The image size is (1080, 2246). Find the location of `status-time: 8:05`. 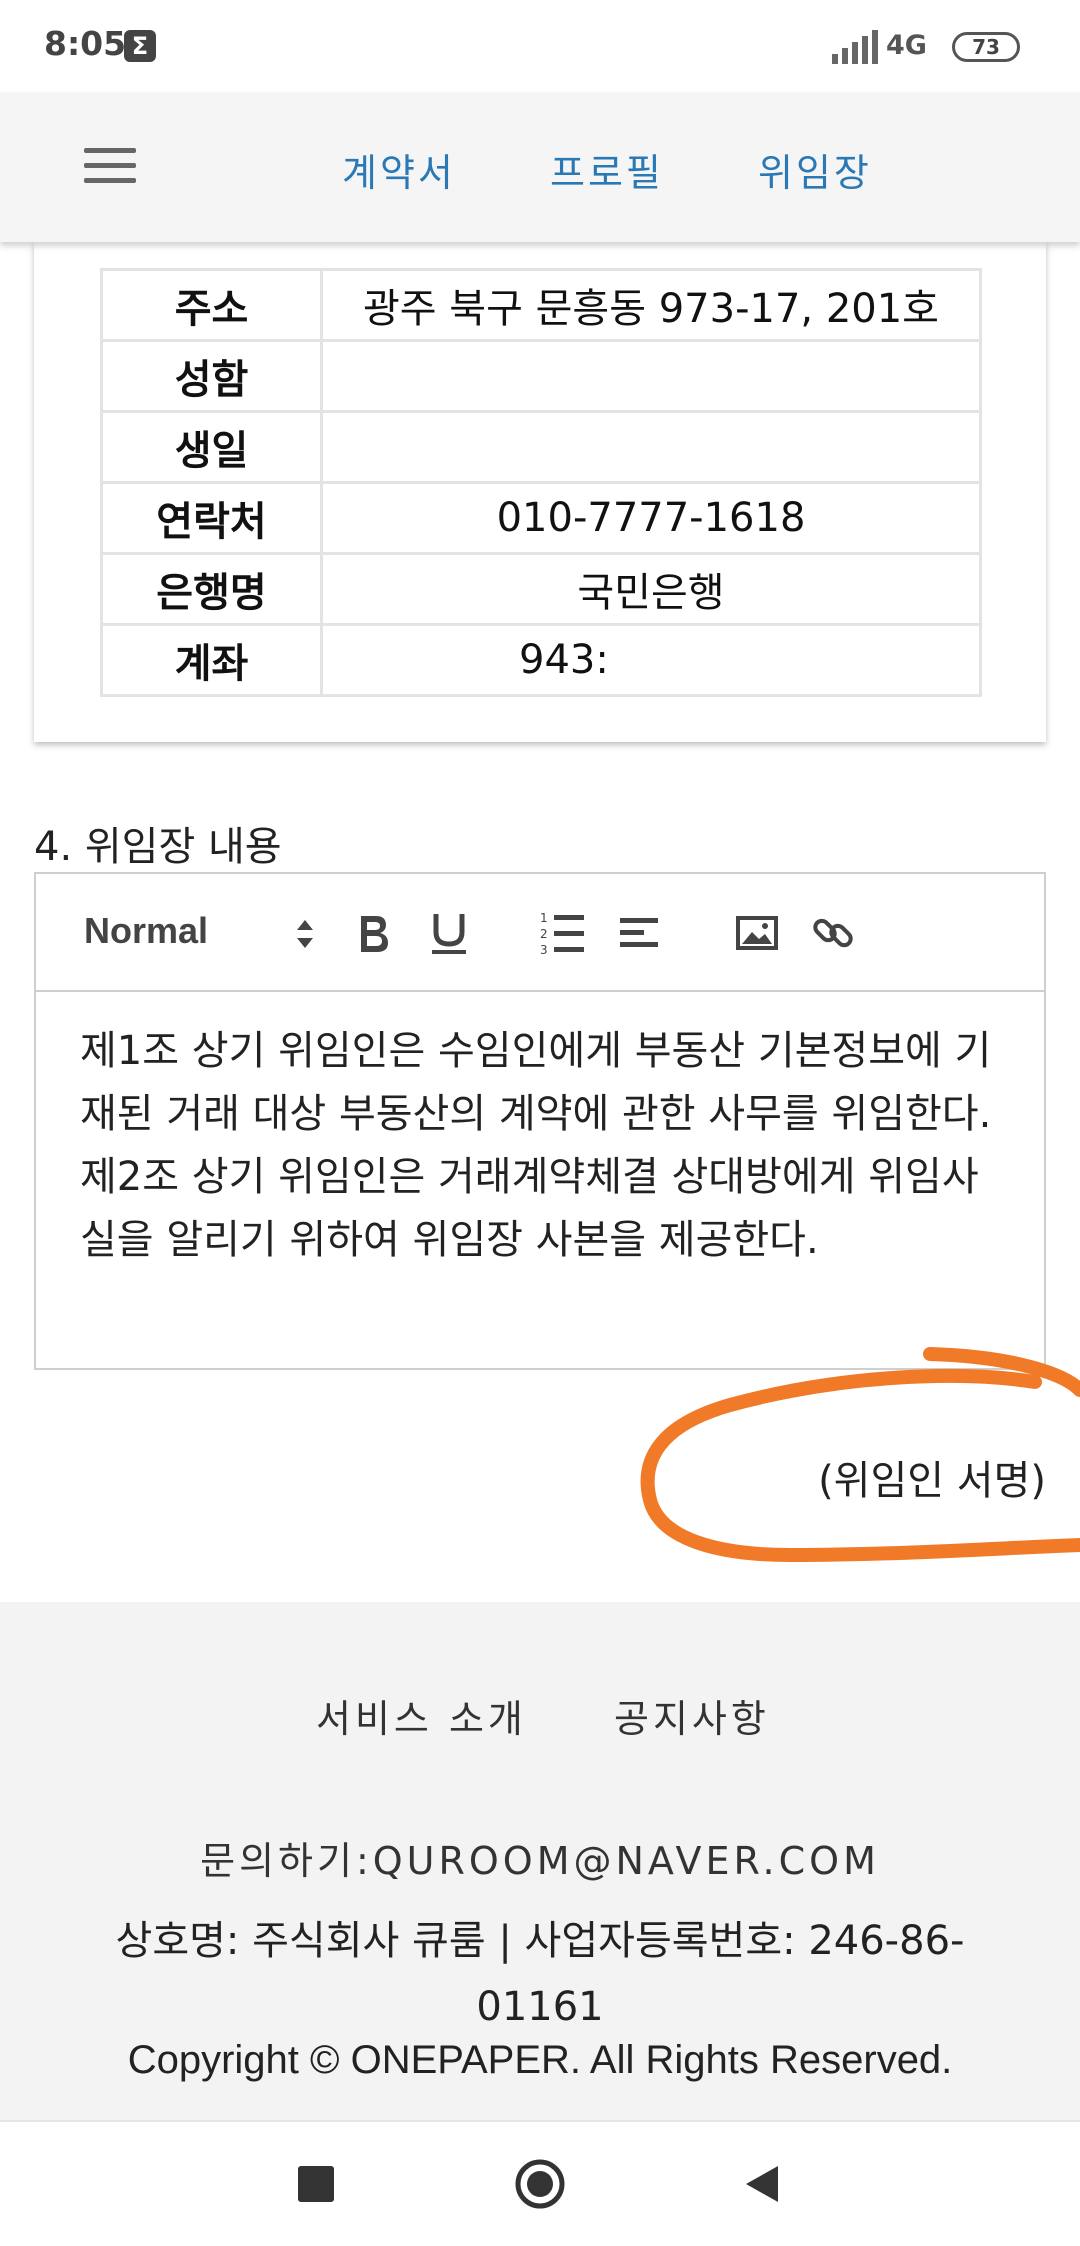

status-time: 8:05 is located at coordinates (85, 43).